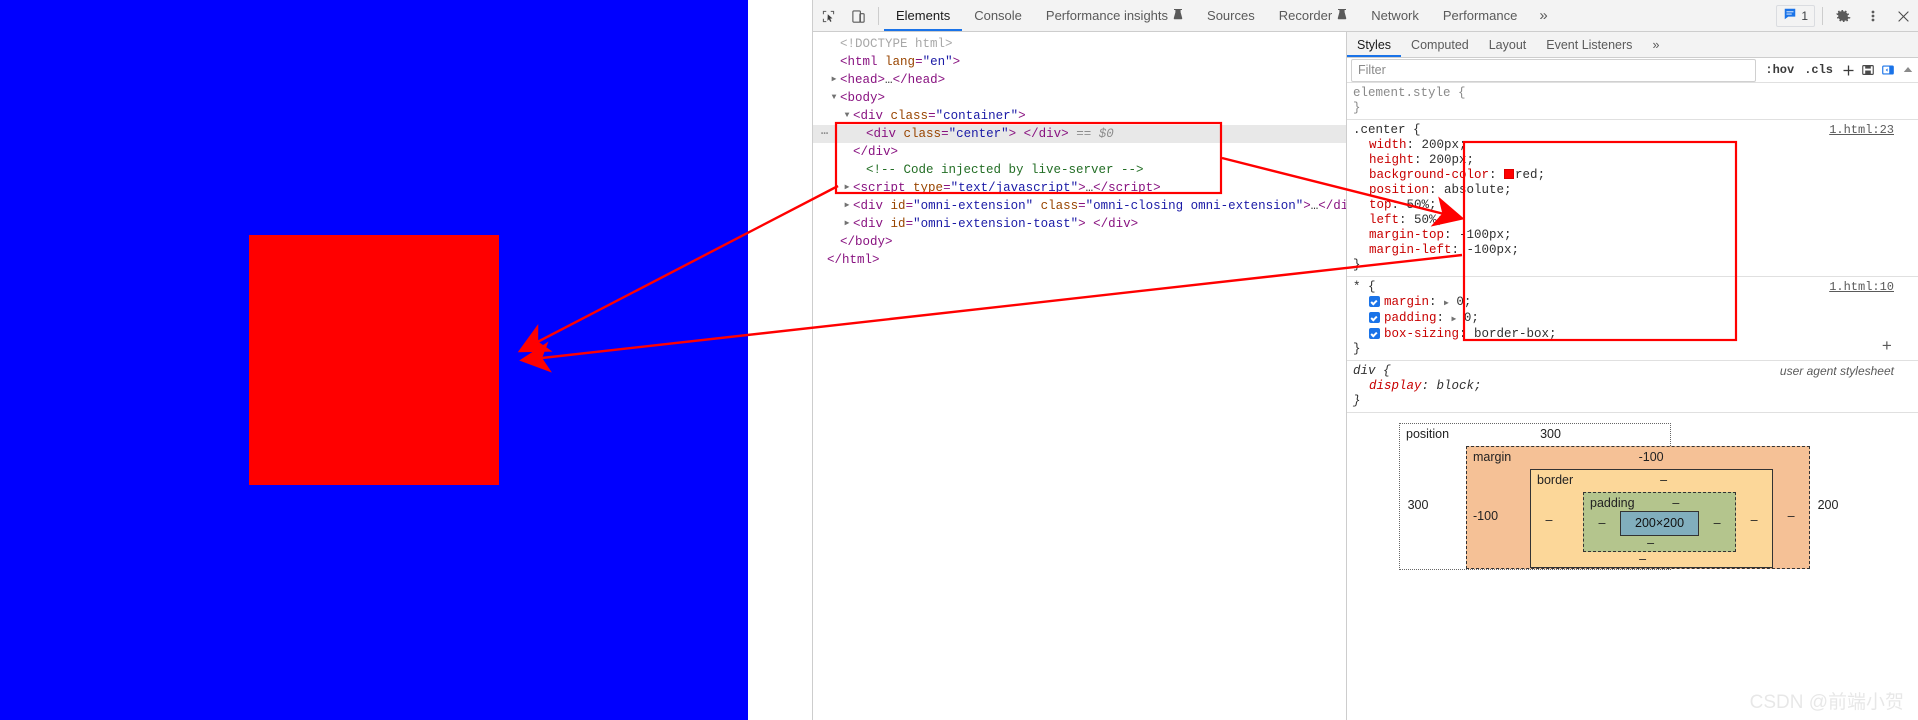 Image resolution: width=1918 pixels, height=720 pixels. Describe the element at coordinates (1079, 80) in the screenshot. I see `dom-tree-row: ▶ <head>…</head>` at that location.